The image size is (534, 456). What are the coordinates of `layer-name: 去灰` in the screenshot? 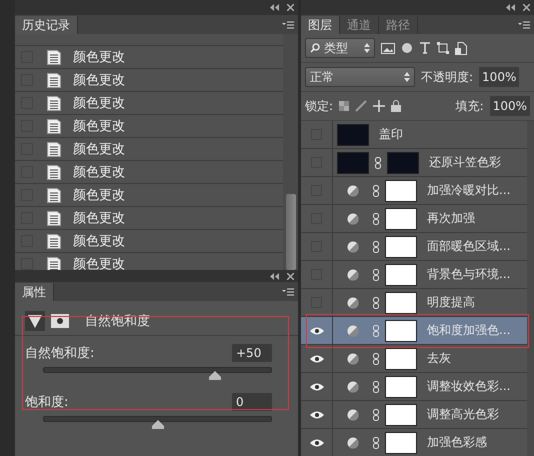 It's located at (439, 358).